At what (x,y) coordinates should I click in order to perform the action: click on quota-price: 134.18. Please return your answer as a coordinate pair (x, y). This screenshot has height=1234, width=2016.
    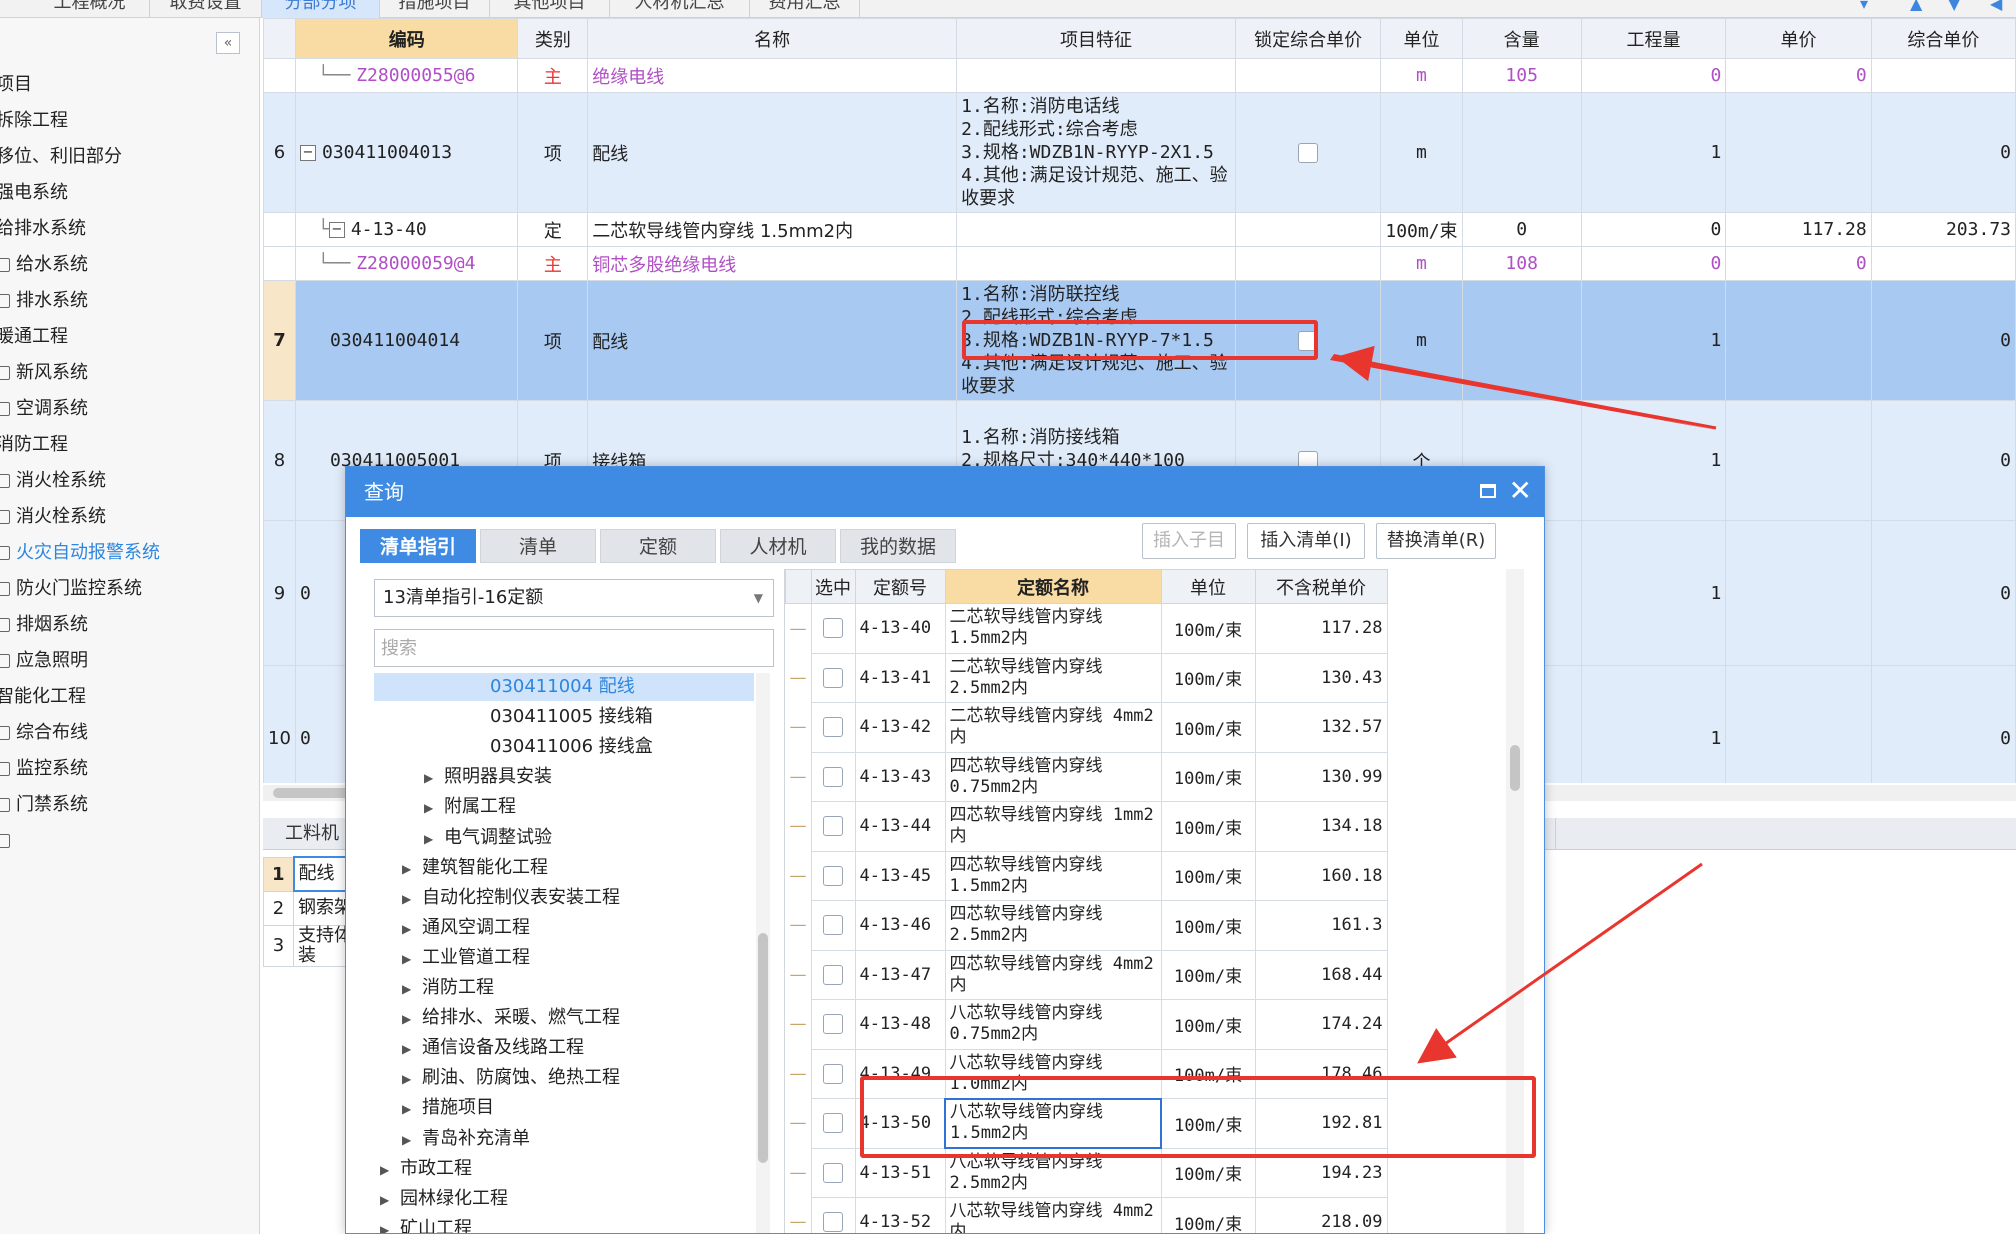
    Looking at the image, I should click on (1321, 826).